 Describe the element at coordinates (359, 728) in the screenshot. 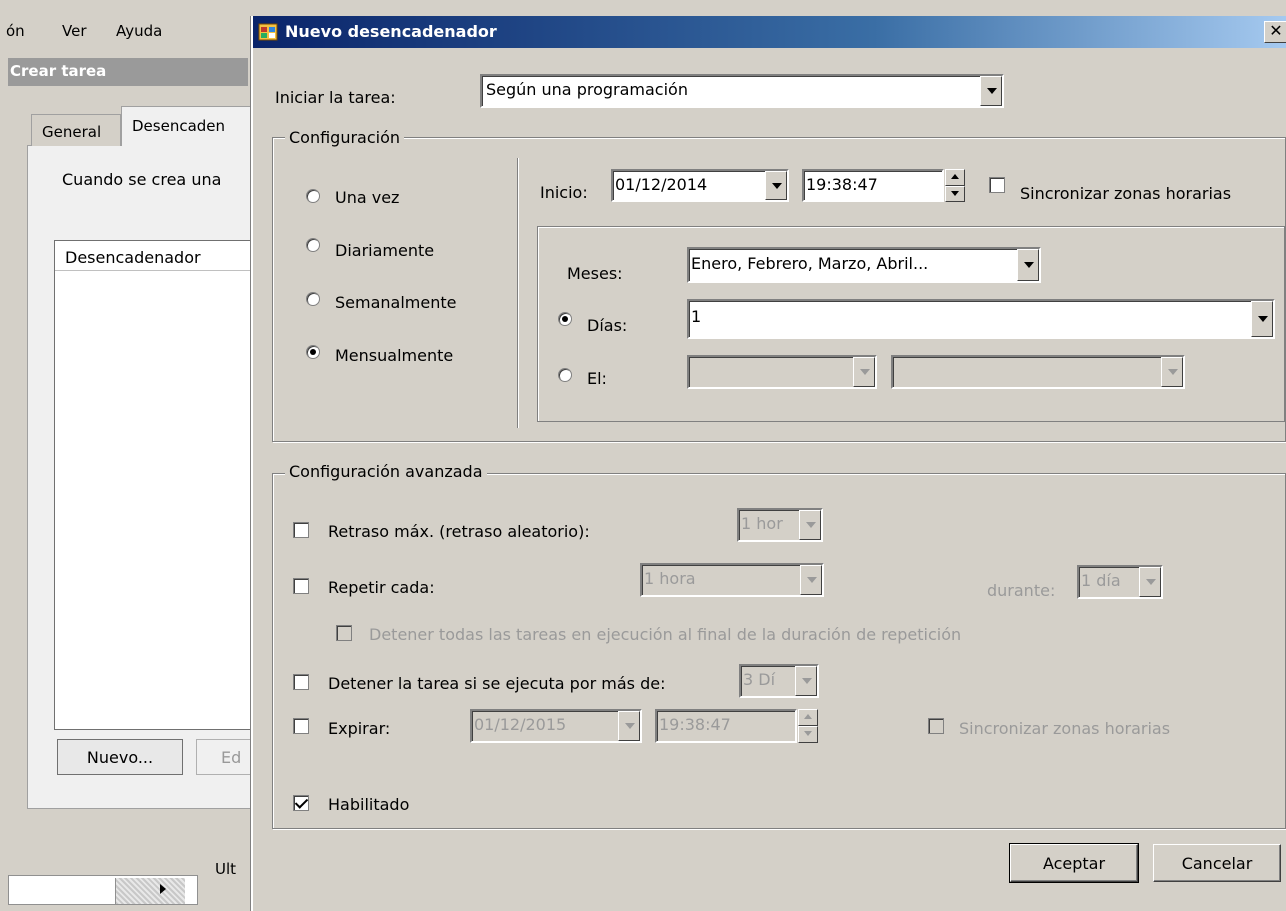

I see `expire-label: Expirar:` at that location.